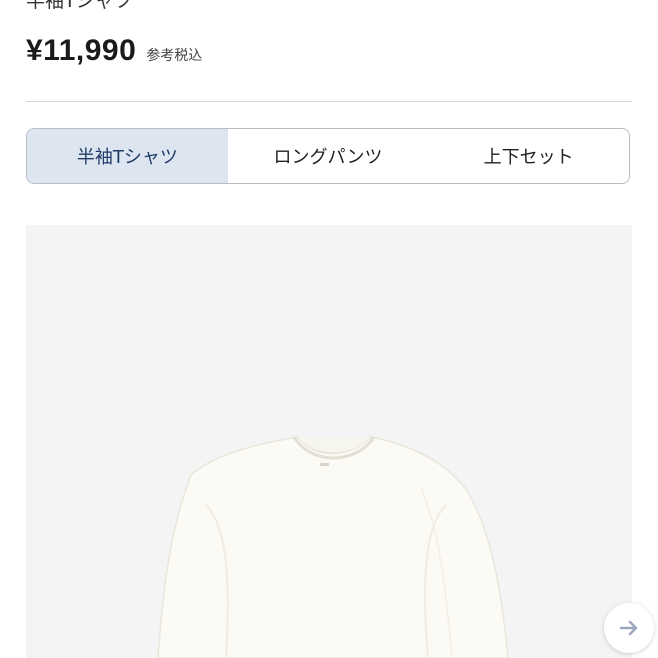  Describe the element at coordinates (174, 56) in the screenshot. I see `tax-note: 参考税込` at that location.